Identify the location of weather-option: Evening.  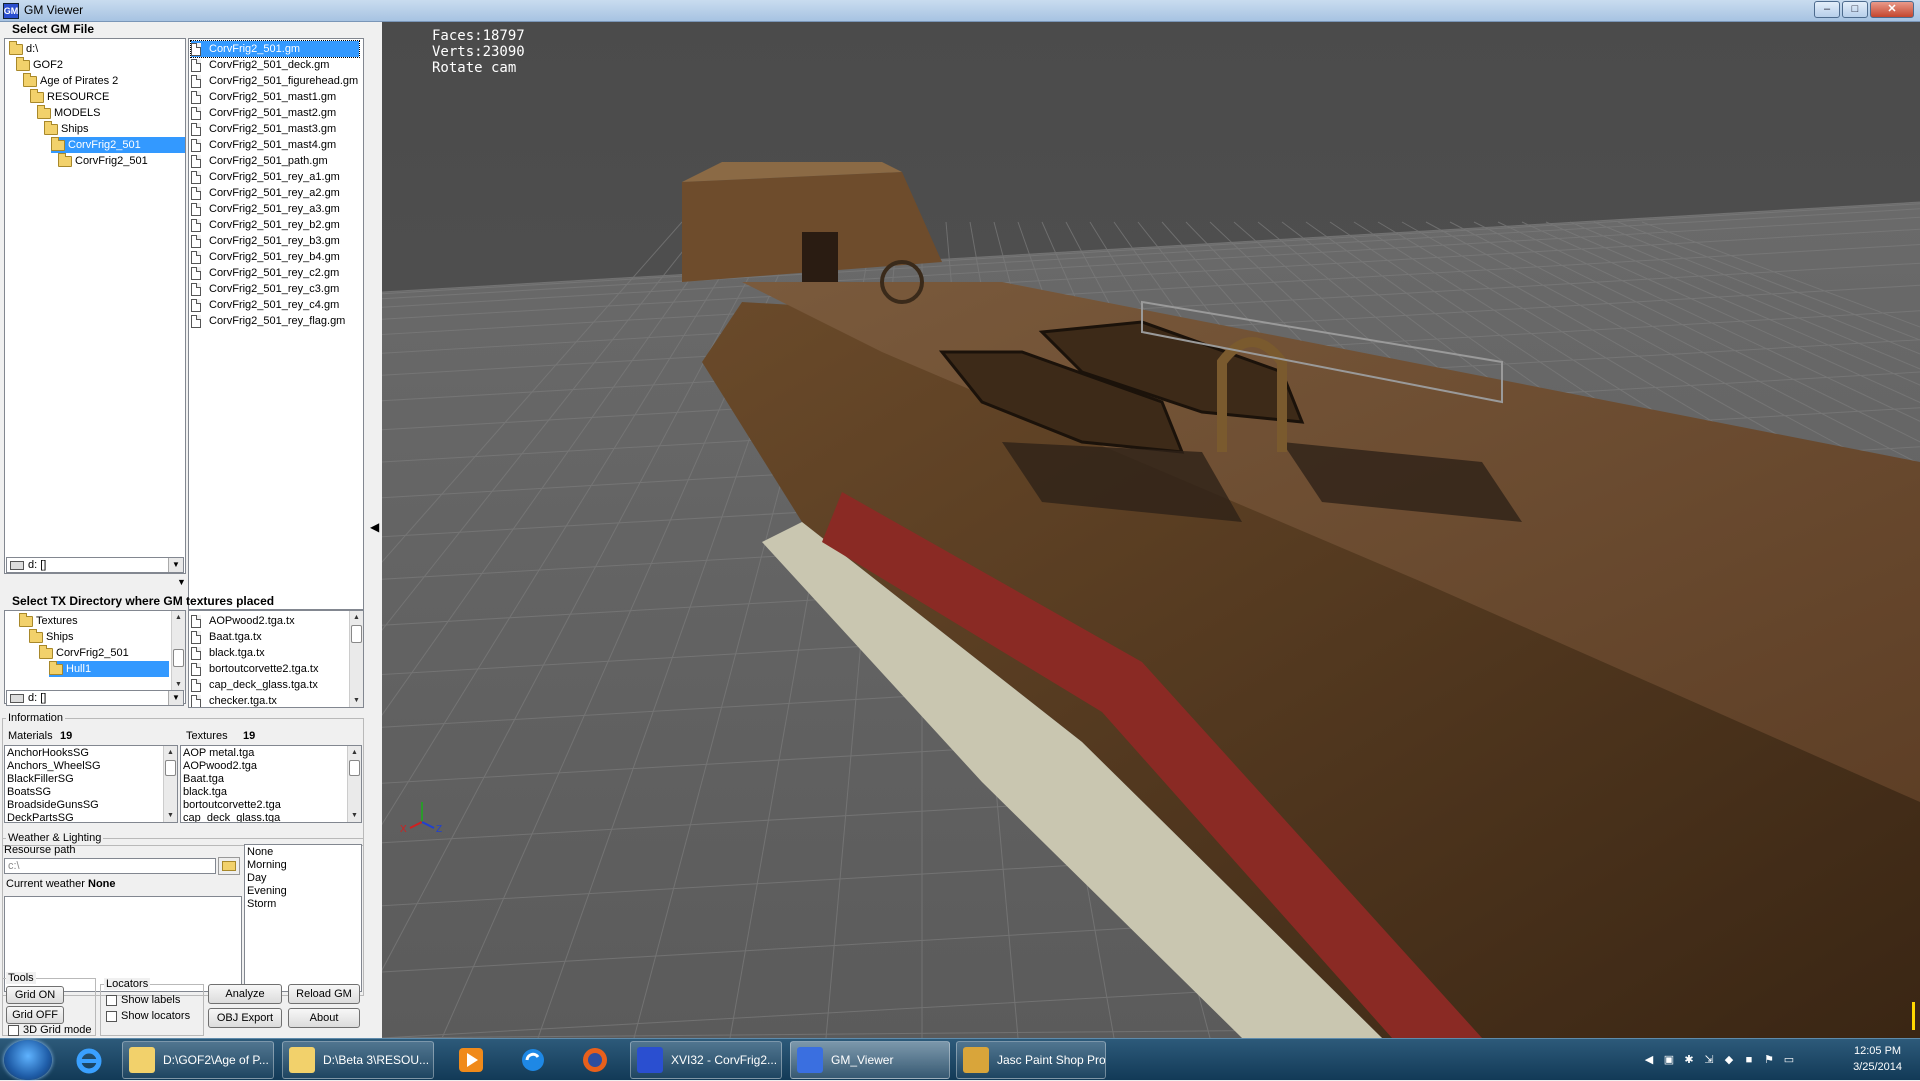
(267, 891).